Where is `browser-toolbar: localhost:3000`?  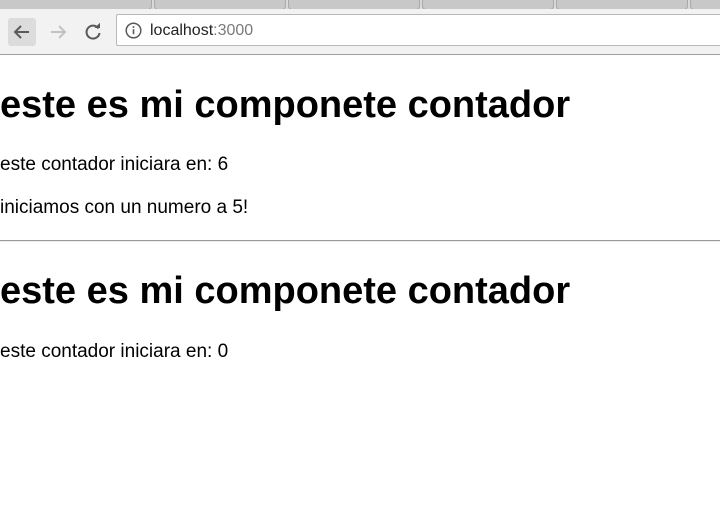 browser-toolbar: localhost:3000 is located at coordinates (360, 32).